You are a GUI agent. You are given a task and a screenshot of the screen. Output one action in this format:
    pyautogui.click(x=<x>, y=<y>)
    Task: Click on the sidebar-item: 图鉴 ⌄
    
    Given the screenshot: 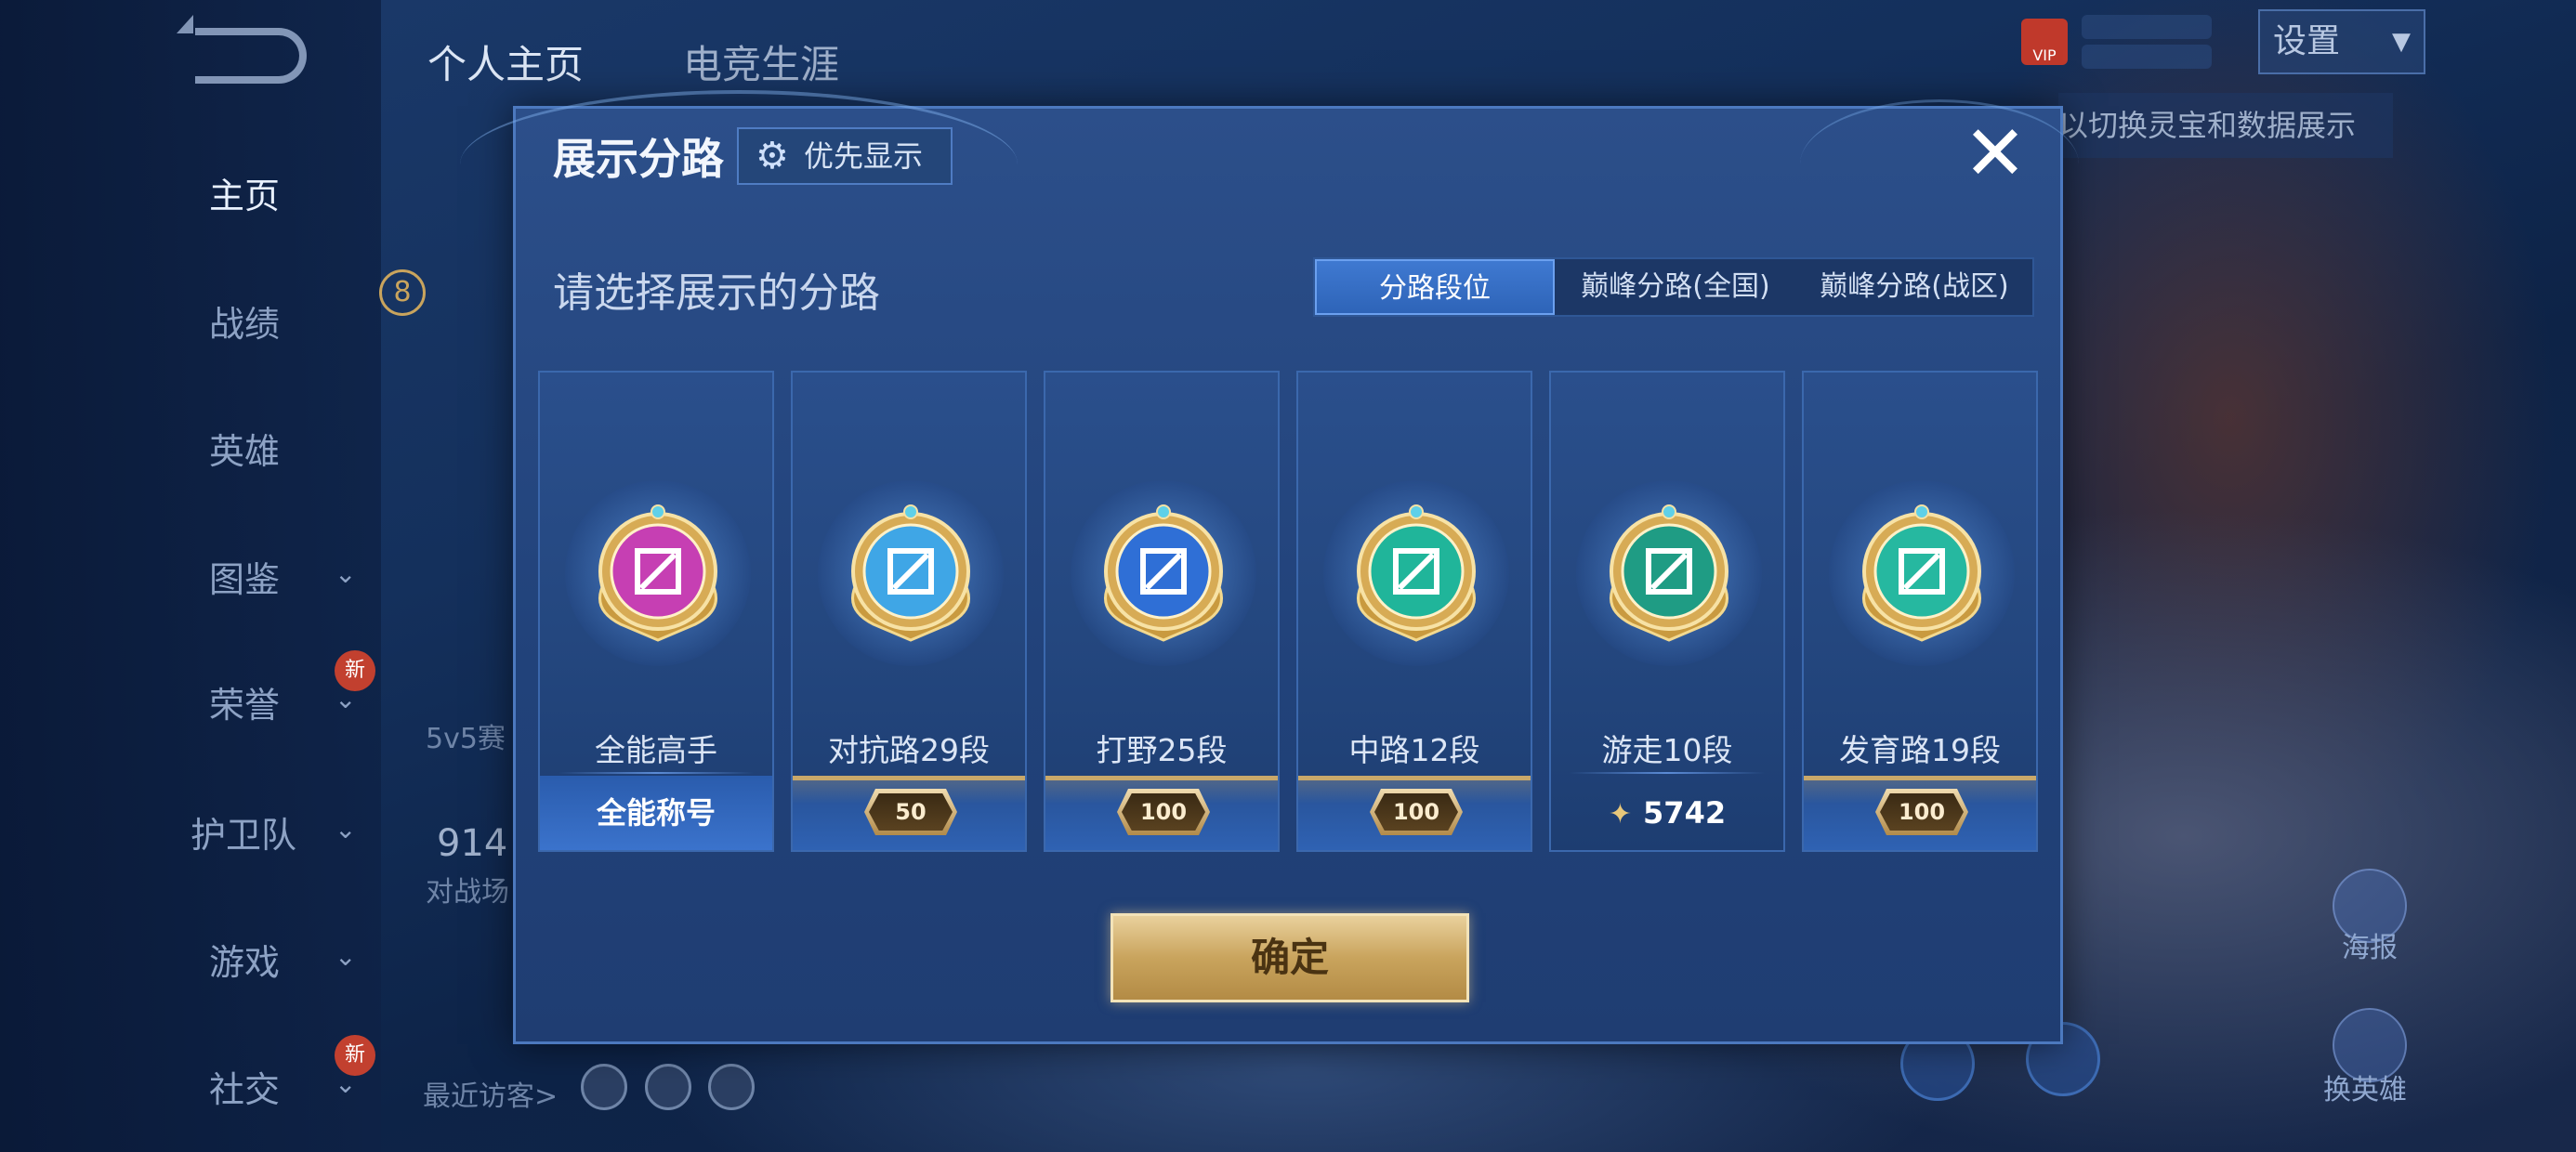 What is the action you would take?
    pyautogui.click(x=311, y=576)
    